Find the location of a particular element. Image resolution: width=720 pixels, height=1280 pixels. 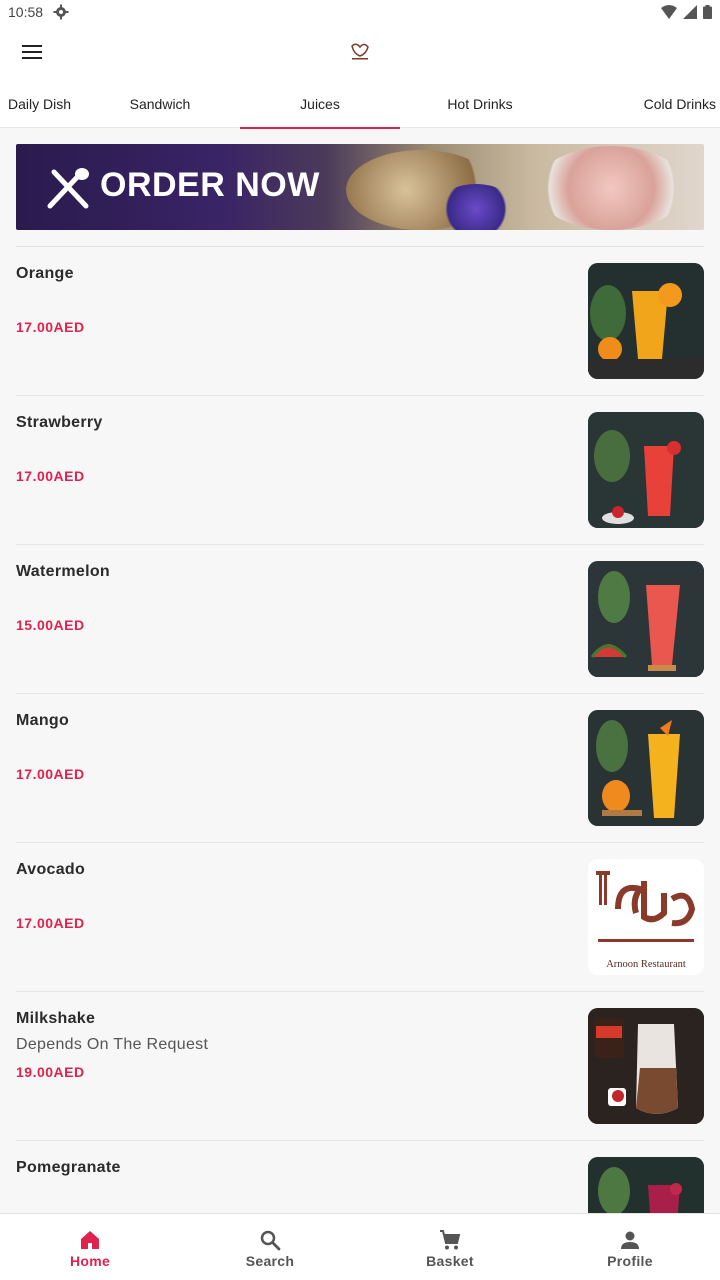

tab-daily-dish: Daily Dish is located at coordinates (40, 104).